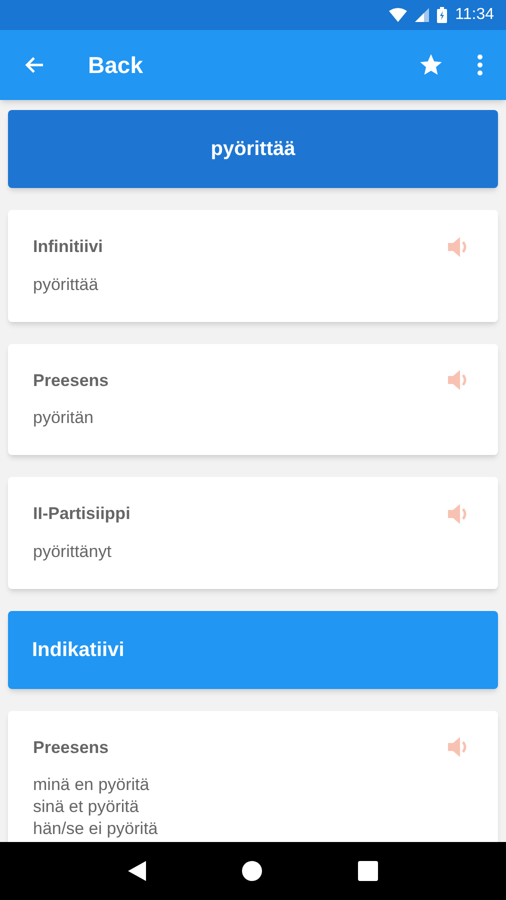  Describe the element at coordinates (422, 15) in the screenshot. I see `signal-icon` at that location.